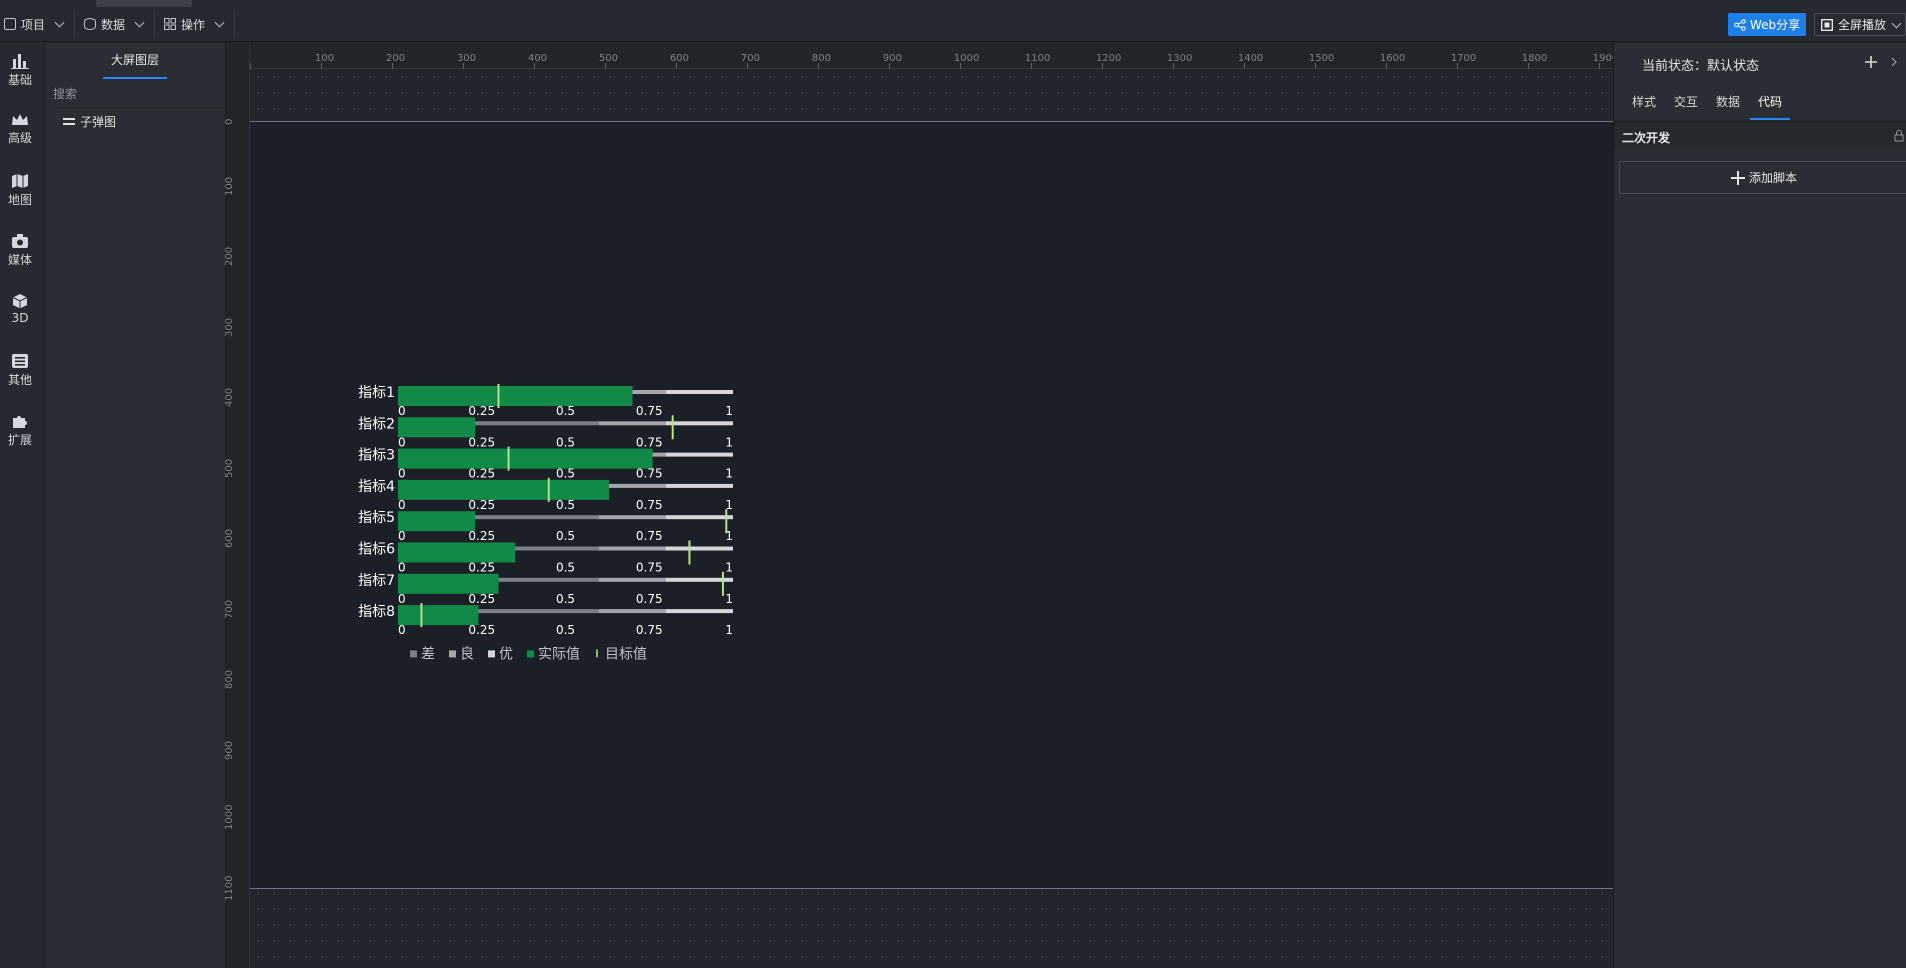 The height and width of the screenshot is (968, 1906). Describe the element at coordinates (138, 96) in the screenshot. I see `layer-search-input: 搜索` at that location.